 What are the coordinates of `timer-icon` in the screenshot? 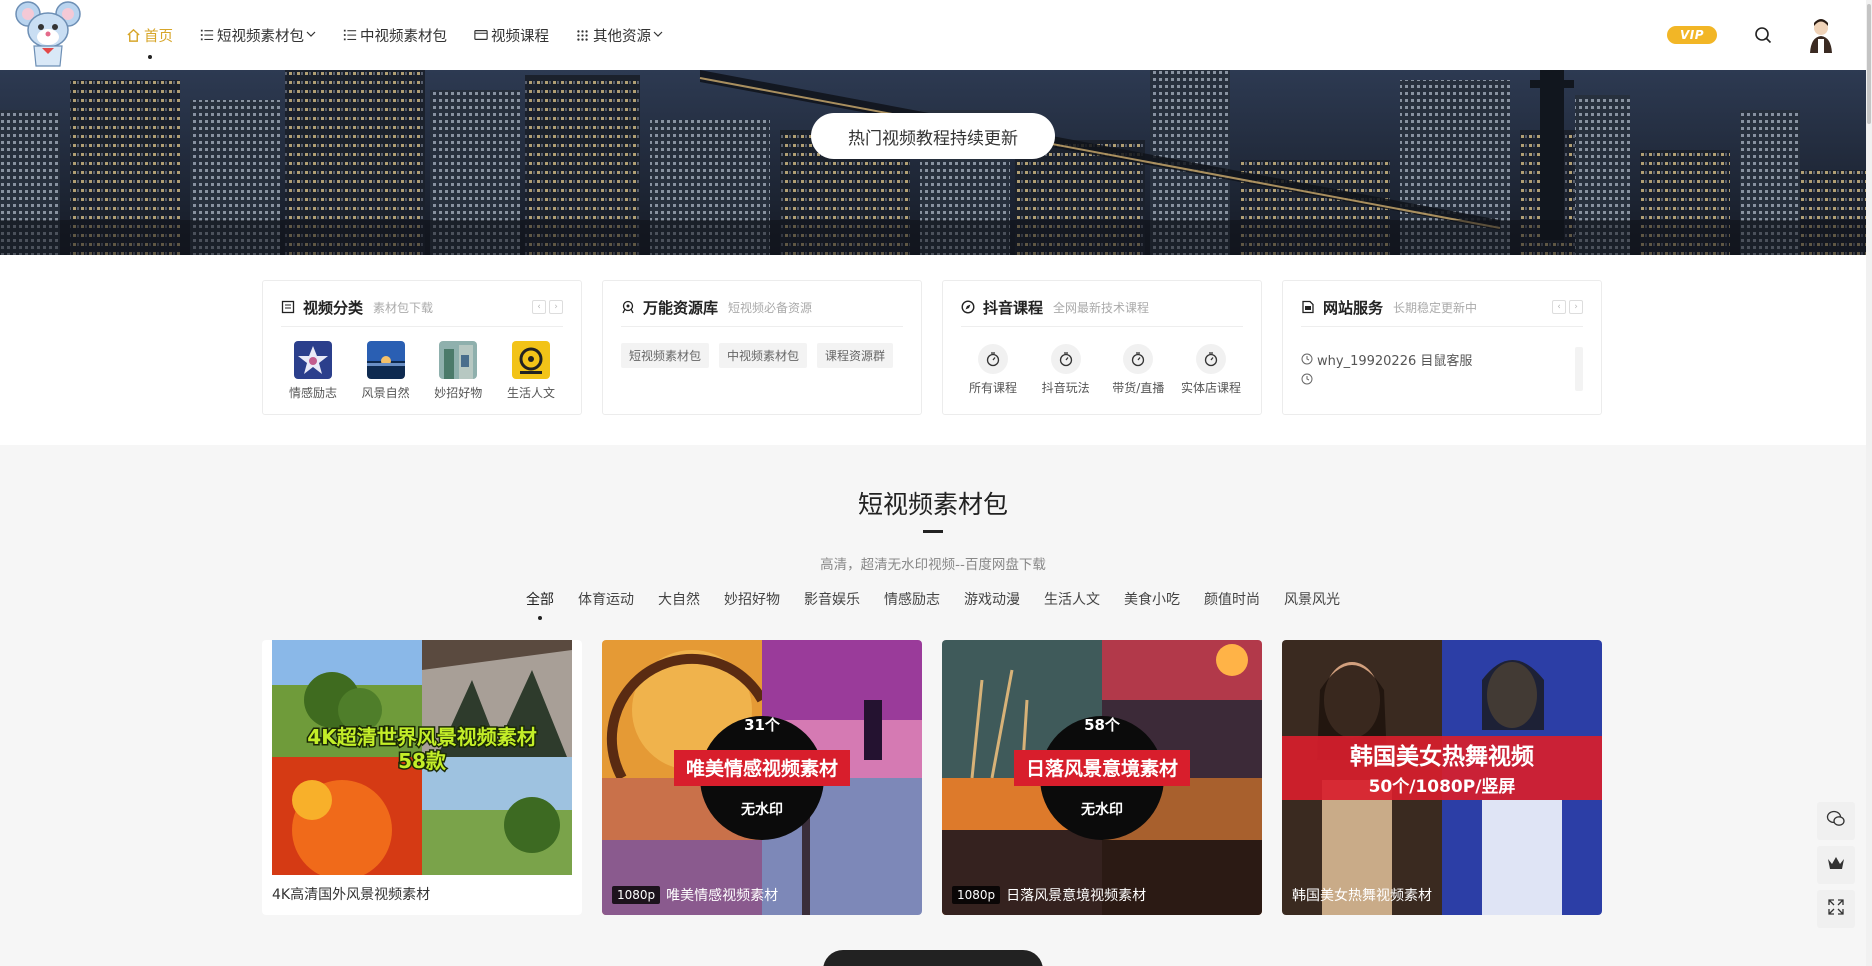 It's located at (993, 359).